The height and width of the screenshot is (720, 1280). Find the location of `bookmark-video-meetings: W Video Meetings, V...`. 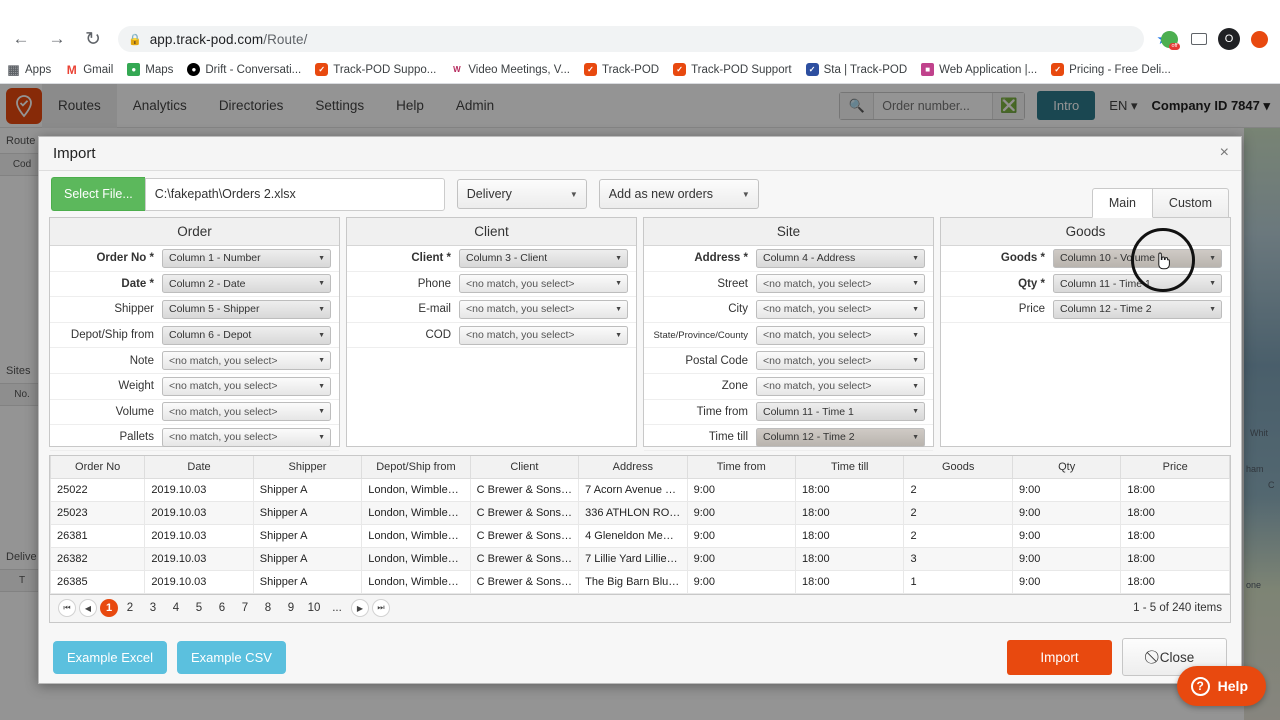

bookmark-video-meetings: W Video Meetings, V... is located at coordinates (510, 70).